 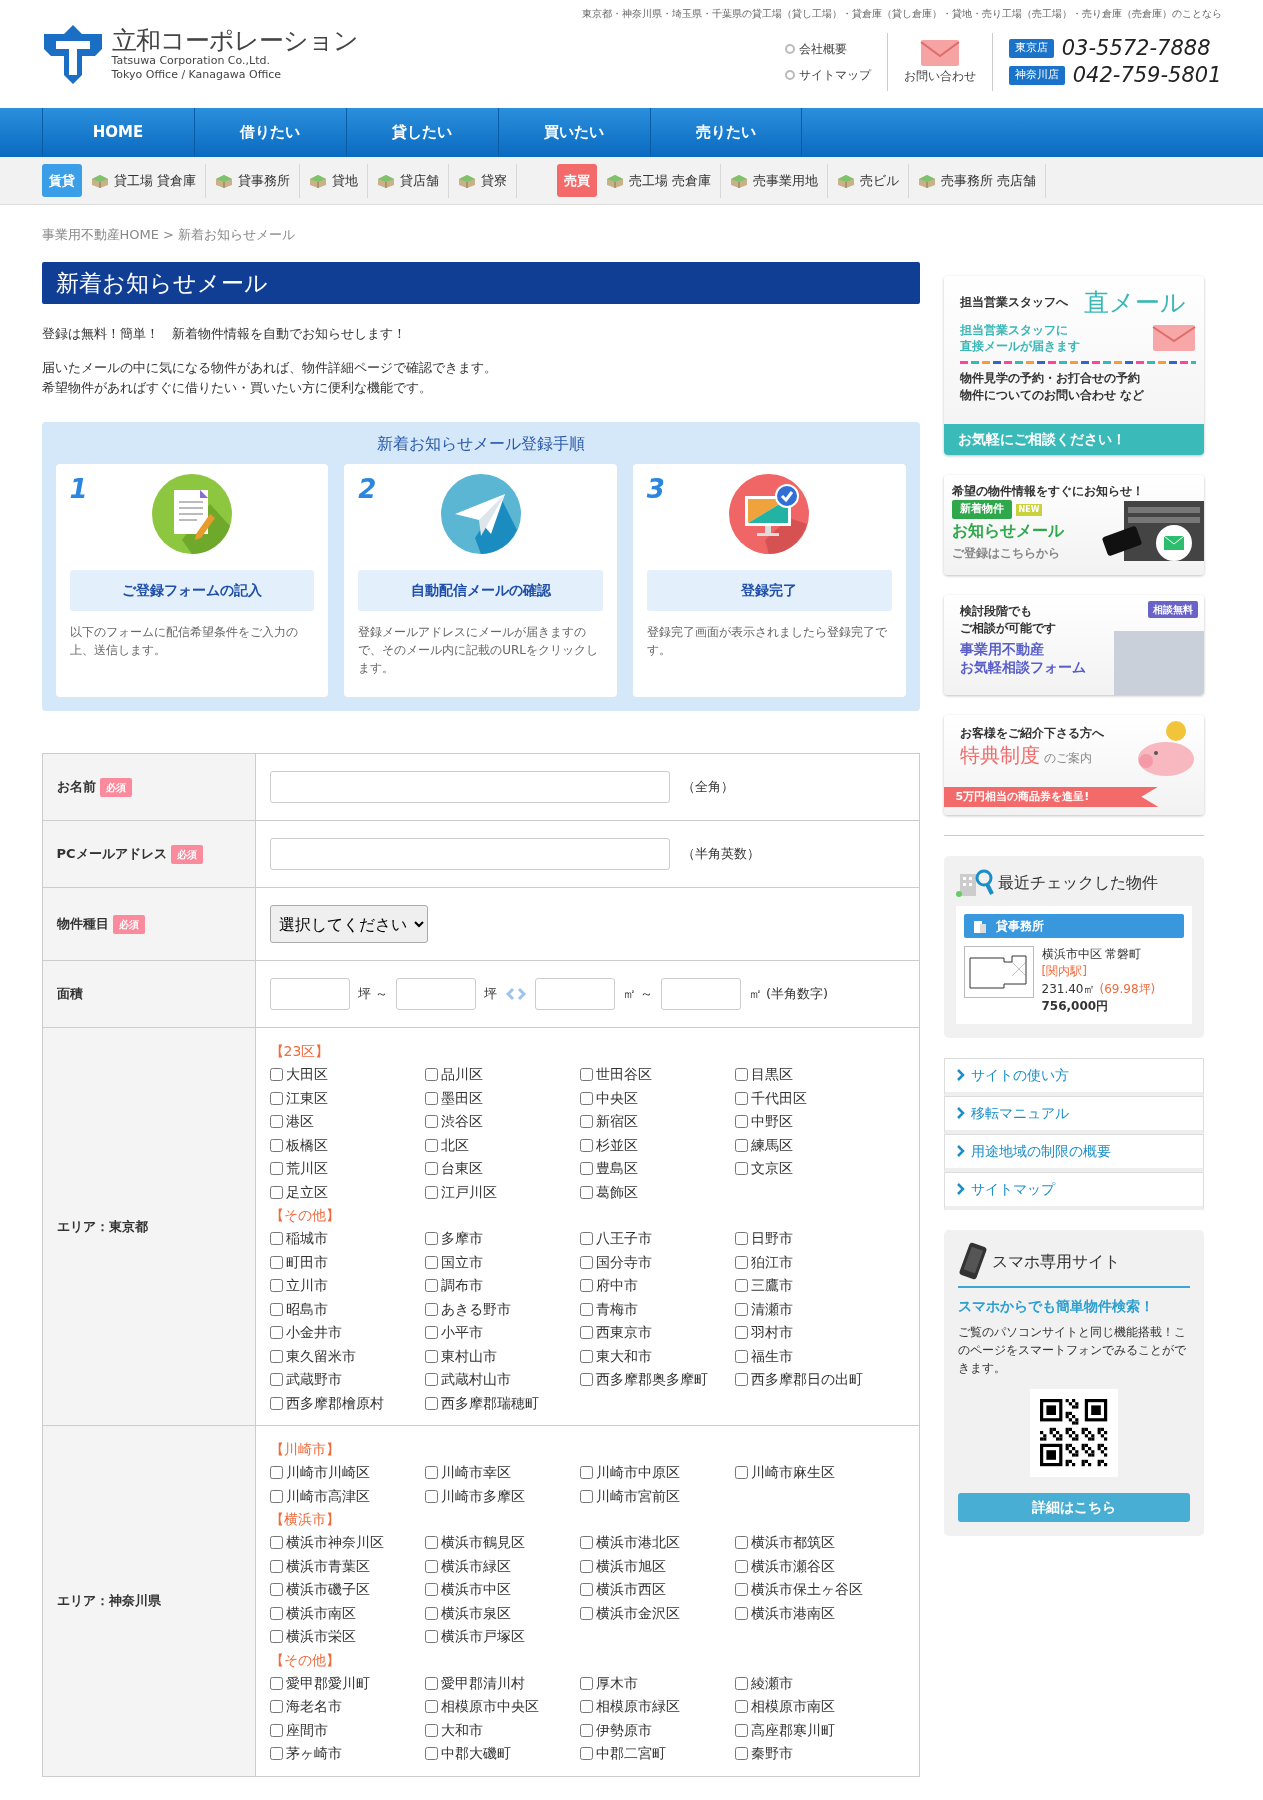 I want to click on category-link: 売事務所 売店舗, so click(x=977, y=180).